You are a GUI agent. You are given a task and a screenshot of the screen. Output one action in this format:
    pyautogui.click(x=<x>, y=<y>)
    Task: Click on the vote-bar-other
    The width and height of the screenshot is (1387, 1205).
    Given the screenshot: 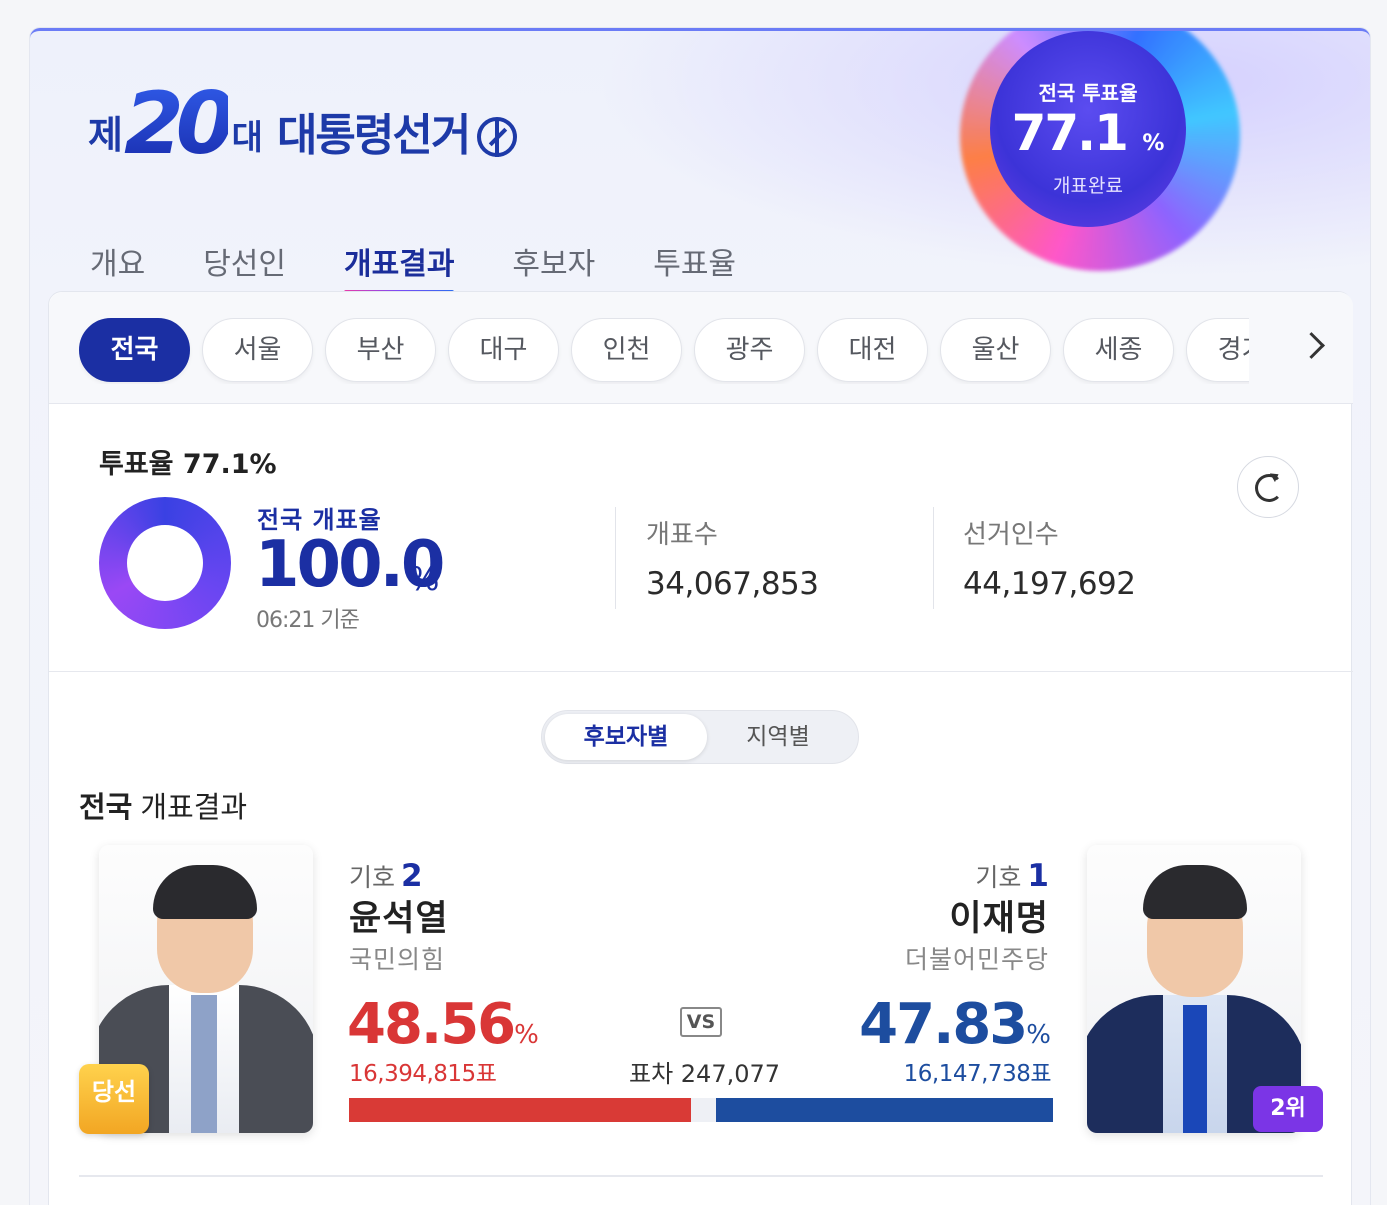 What is the action you would take?
    pyautogui.click(x=703, y=1110)
    